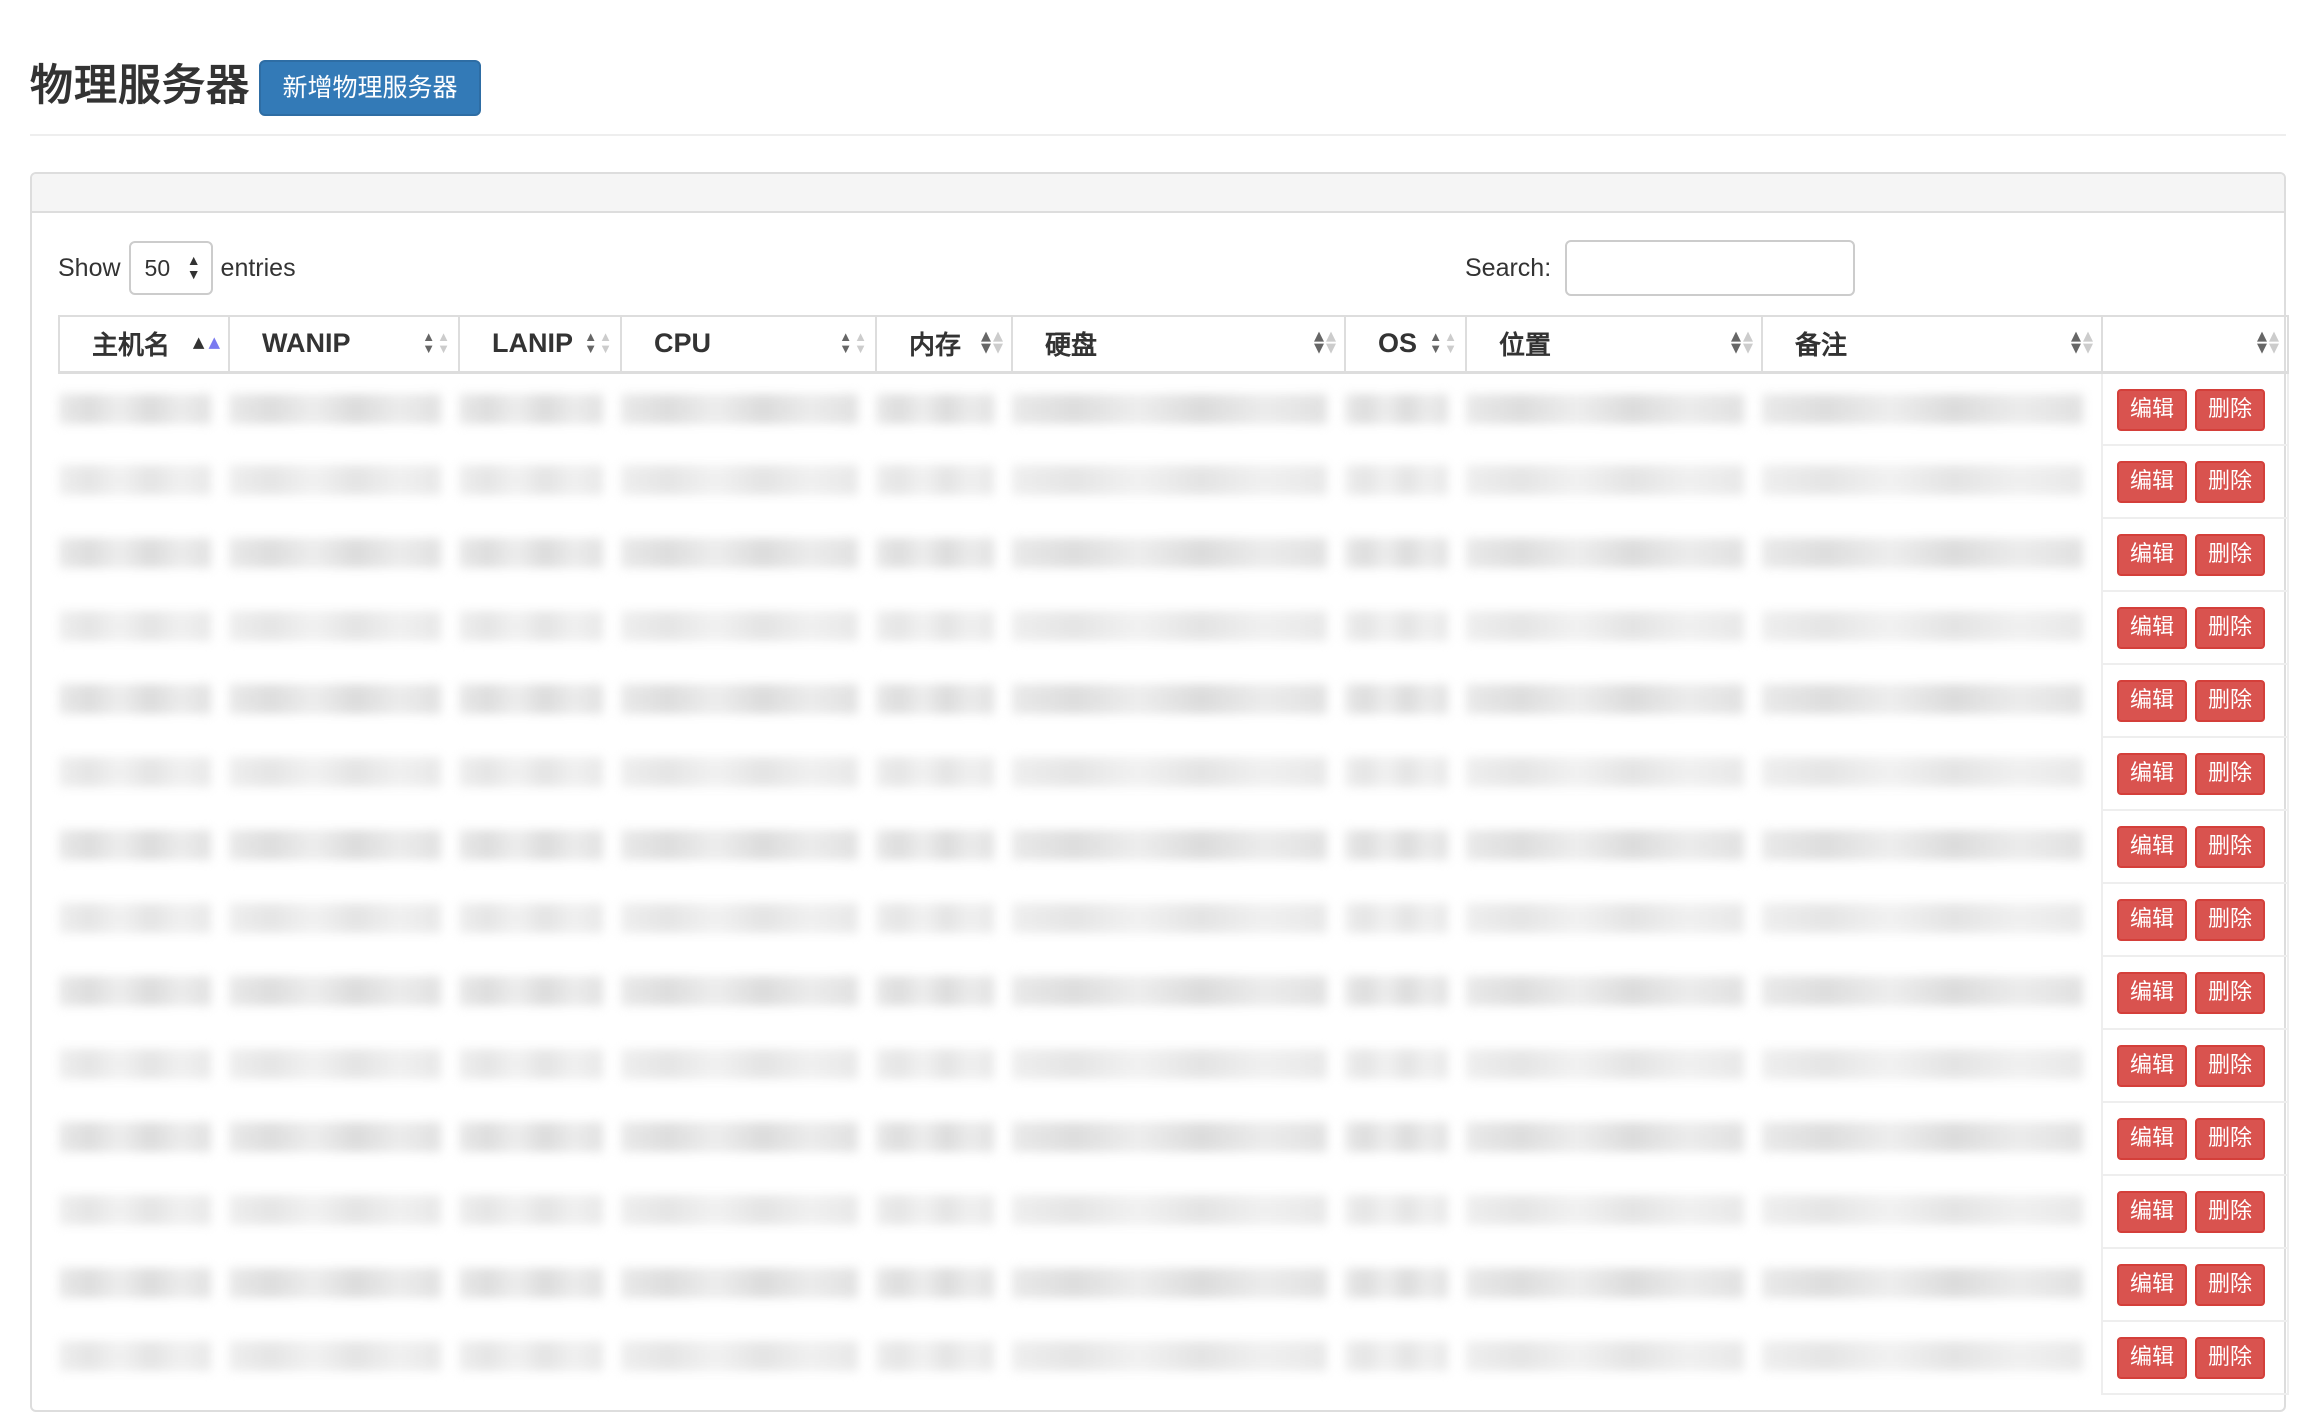 Image resolution: width=2316 pixels, height=1412 pixels. What do you see at coordinates (944, 344) in the screenshot?
I see `column-header-4: 内存 ▲ ▼ ▲ ▼` at bounding box center [944, 344].